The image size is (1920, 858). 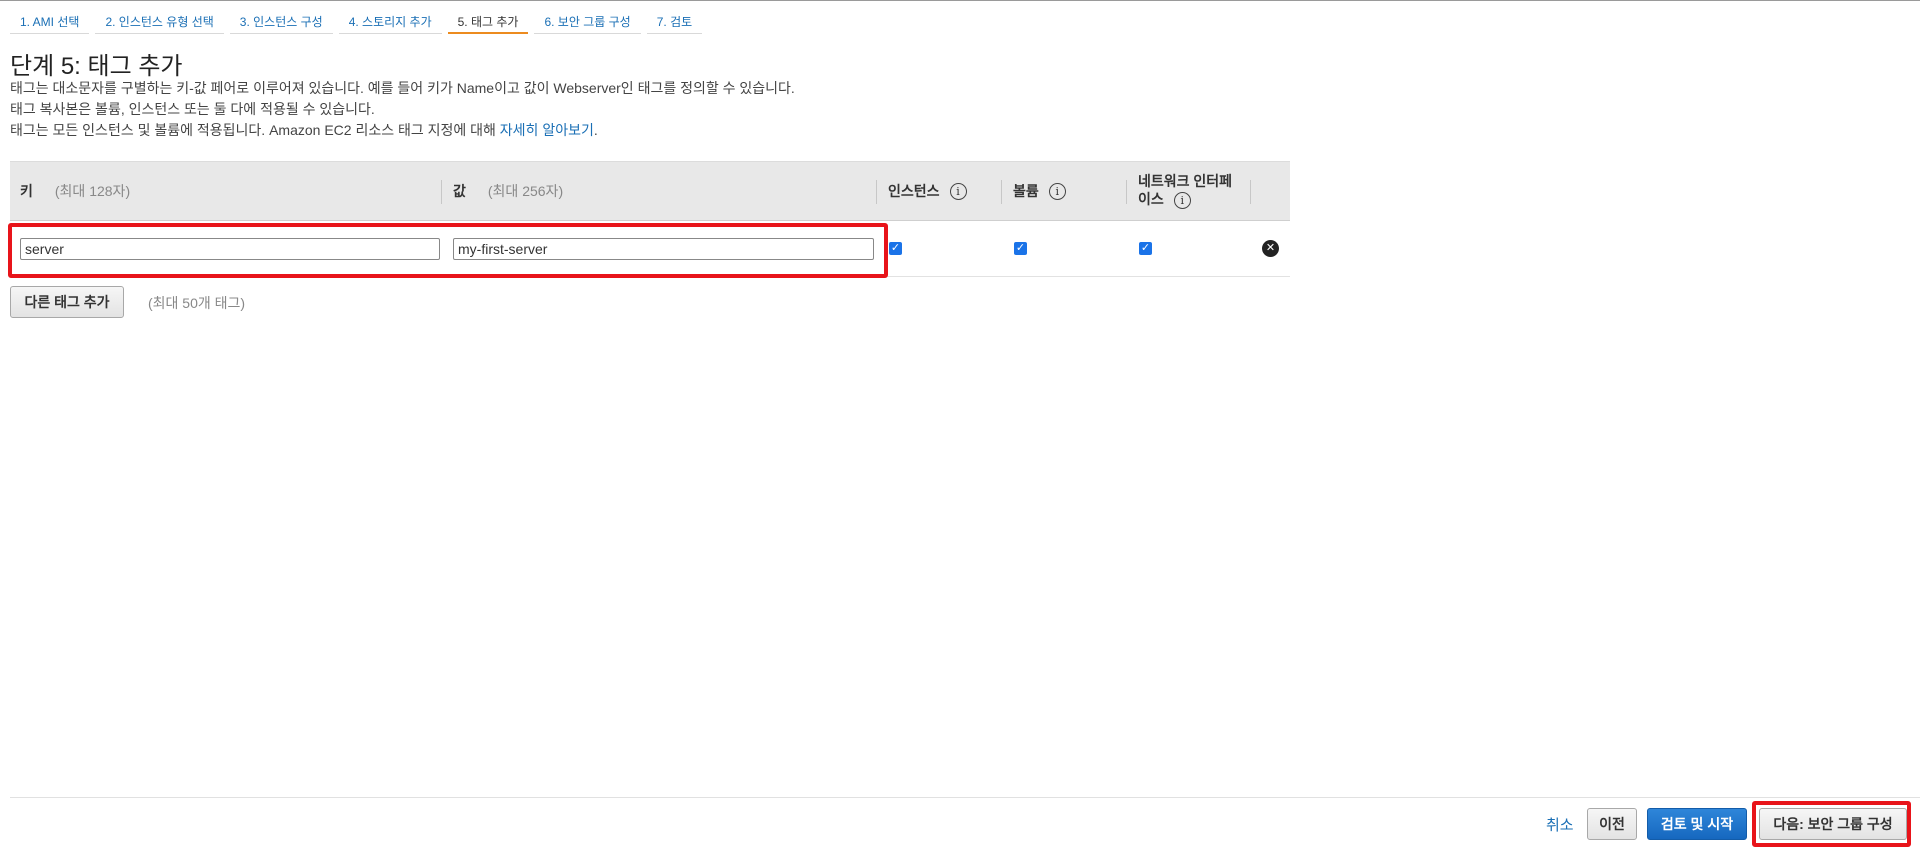 What do you see at coordinates (67, 302) in the screenshot?
I see `add-tag-button: 다른 태그 추가` at bounding box center [67, 302].